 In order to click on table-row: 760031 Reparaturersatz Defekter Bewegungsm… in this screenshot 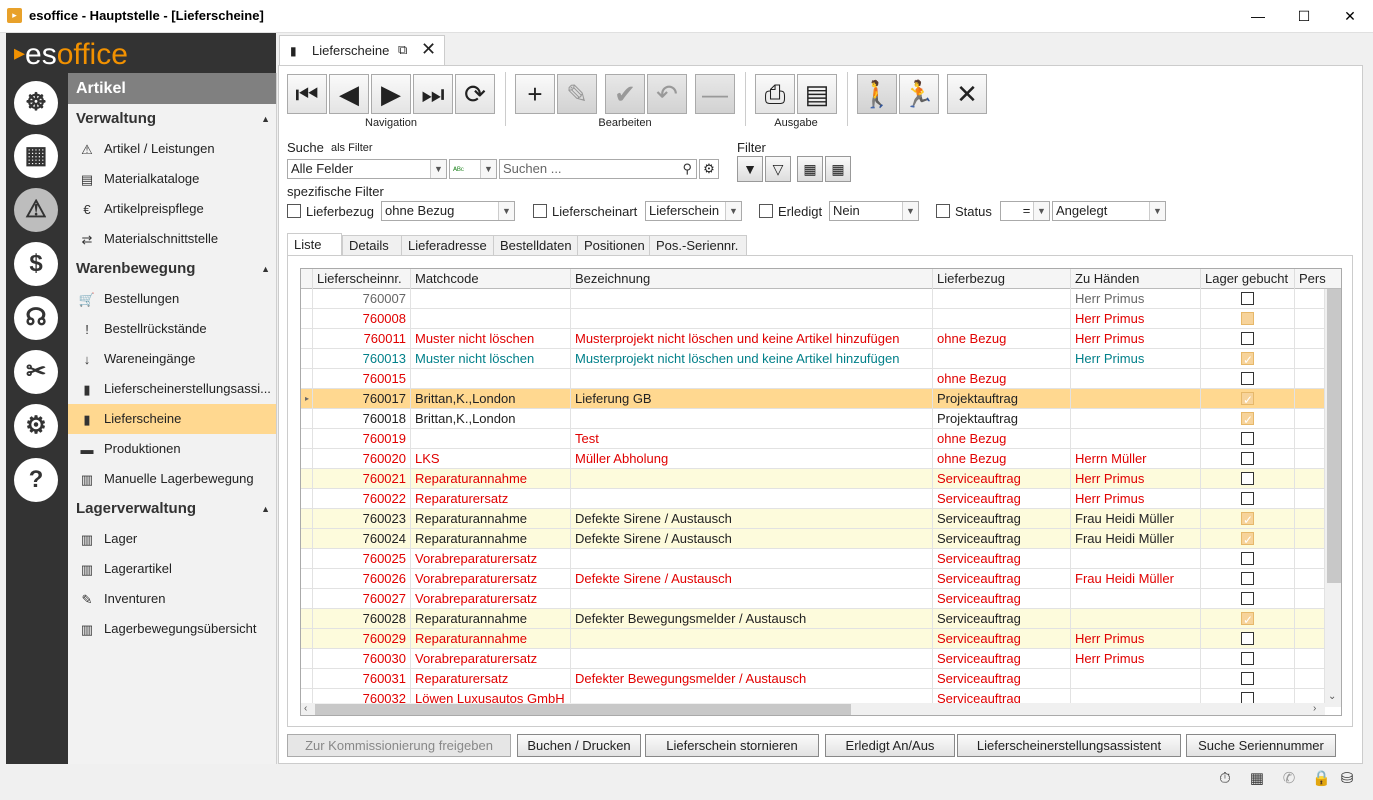, I will do `click(813, 679)`.